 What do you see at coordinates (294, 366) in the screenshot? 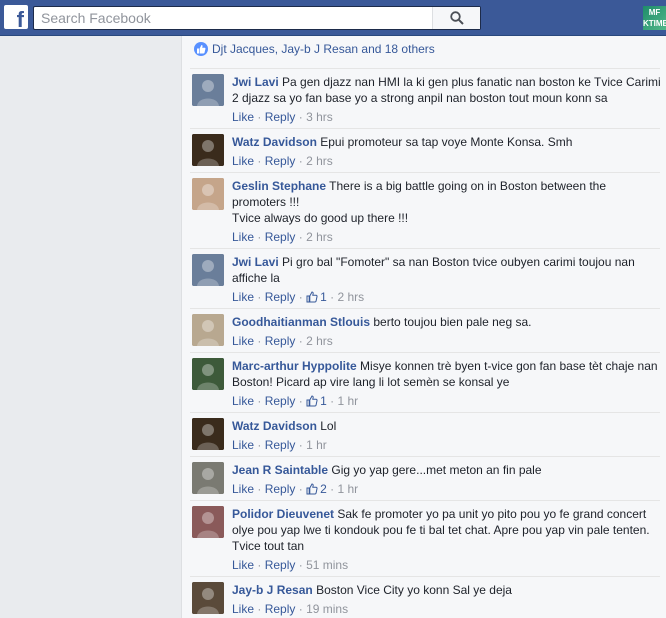
I see `commenter-name: Marc-arthur Hyppolite` at bounding box center [294, 366].